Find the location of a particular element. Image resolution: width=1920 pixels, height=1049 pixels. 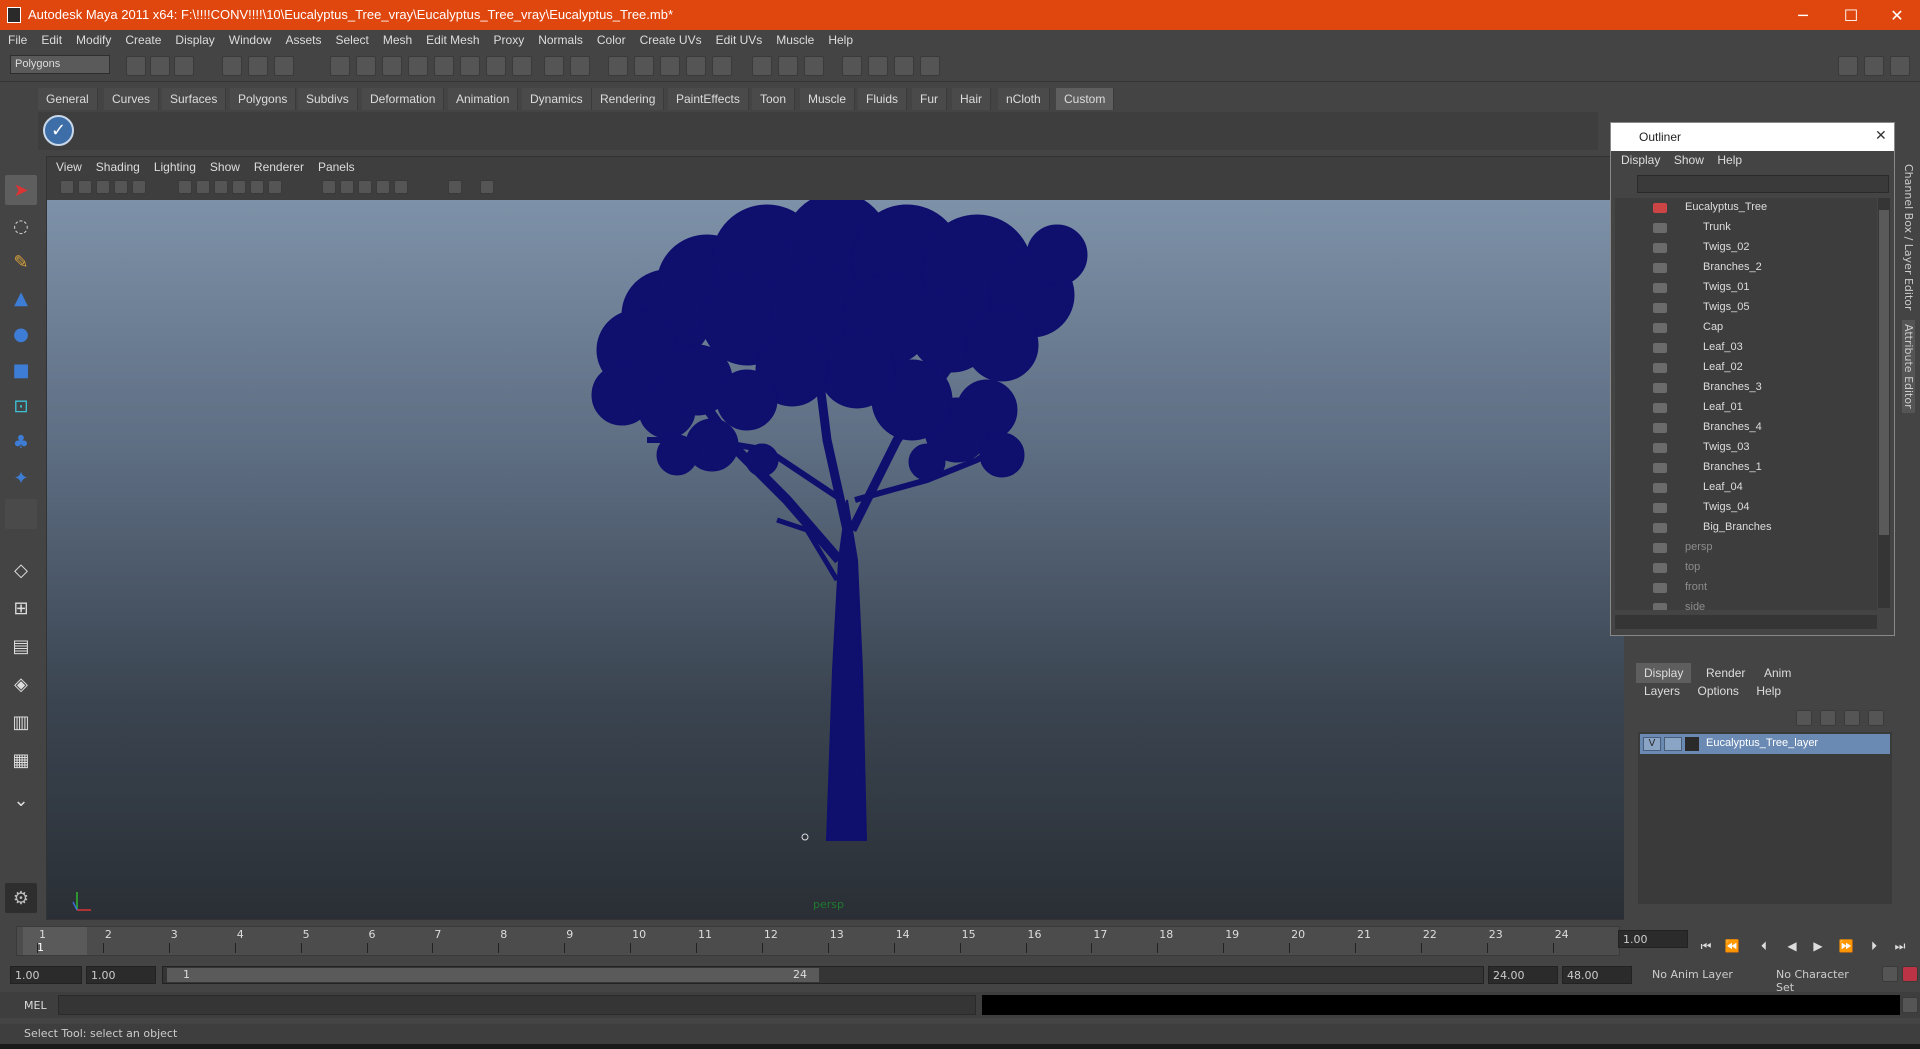

wireframe-on-shaded-icon is located at coordinates (221, 187).